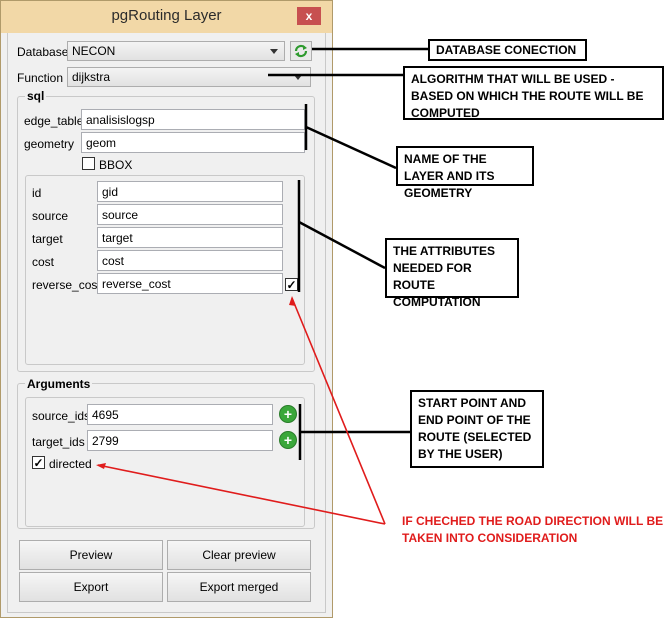 The height and width of the screenshot is (618, 666). I want to click on export-button: Export, so click(91, 587).